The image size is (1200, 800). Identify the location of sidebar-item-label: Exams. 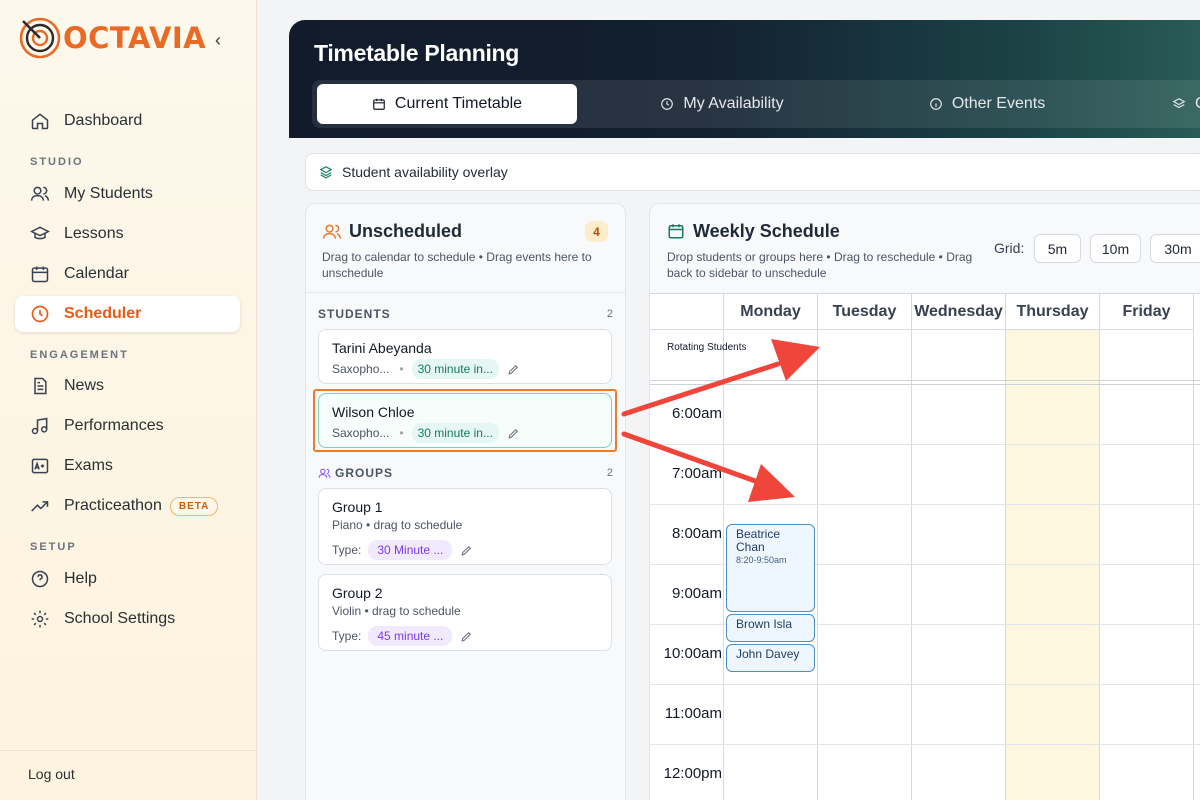
(88, 465).